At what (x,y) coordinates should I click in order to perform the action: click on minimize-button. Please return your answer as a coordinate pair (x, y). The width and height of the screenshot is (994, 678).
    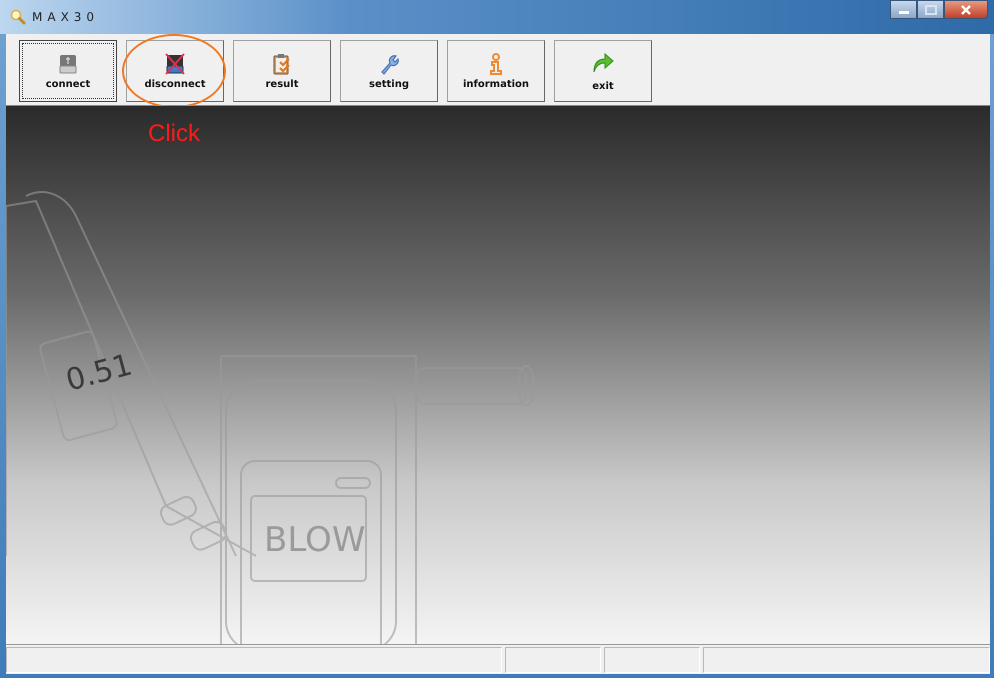
    Looking at the image, I should click on (903, 9).